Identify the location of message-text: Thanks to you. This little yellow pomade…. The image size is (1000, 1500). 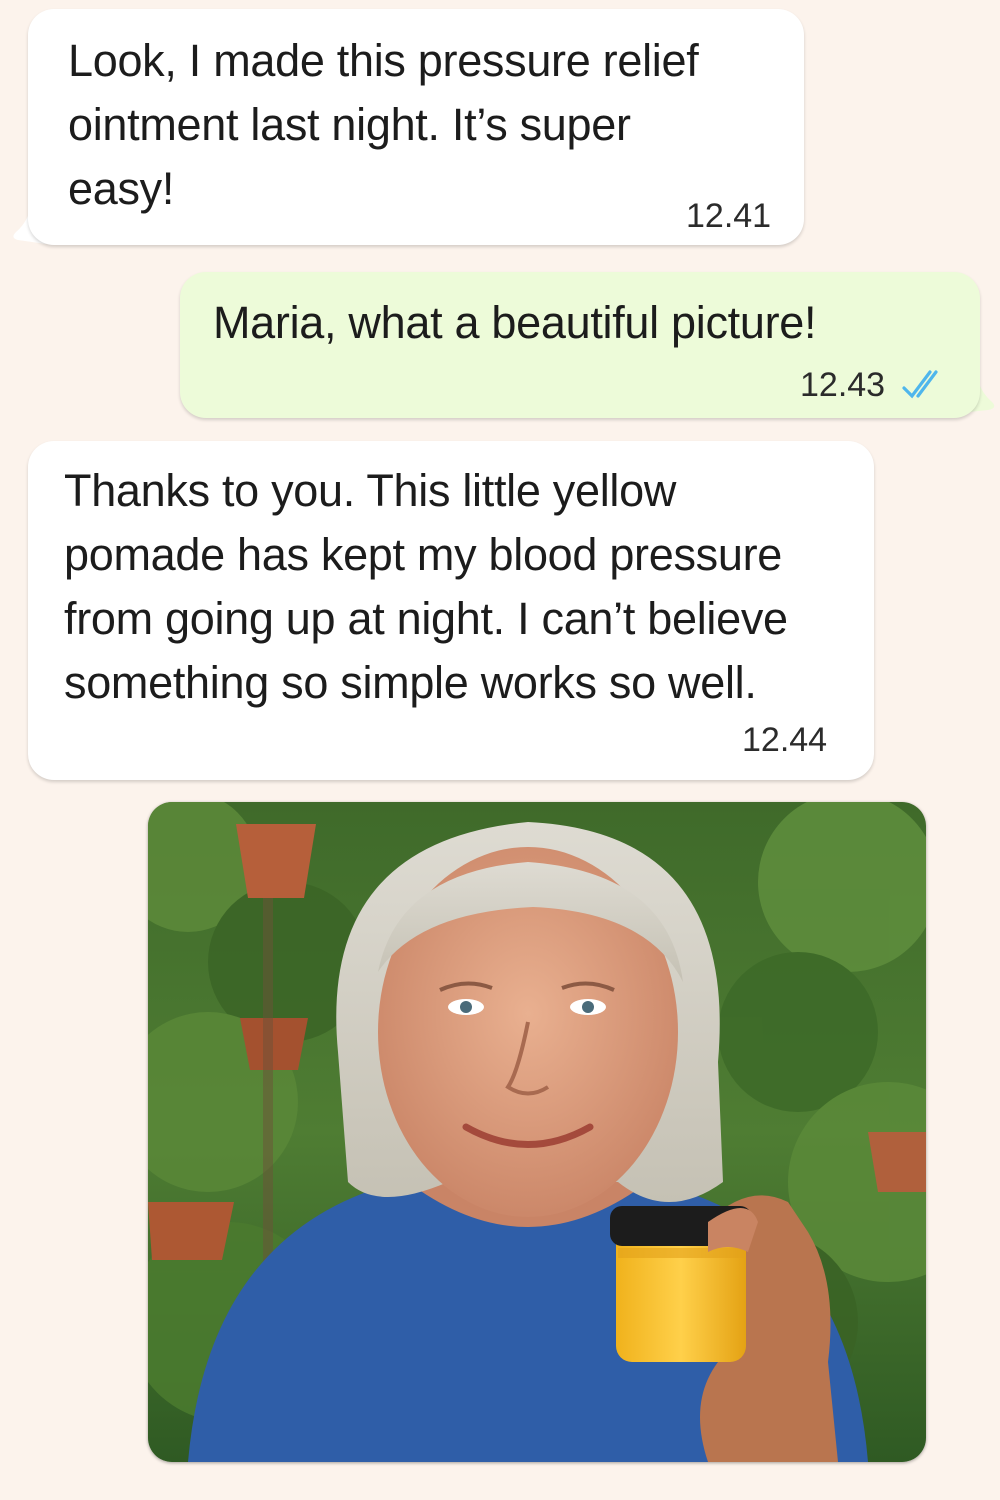
(426, 586).